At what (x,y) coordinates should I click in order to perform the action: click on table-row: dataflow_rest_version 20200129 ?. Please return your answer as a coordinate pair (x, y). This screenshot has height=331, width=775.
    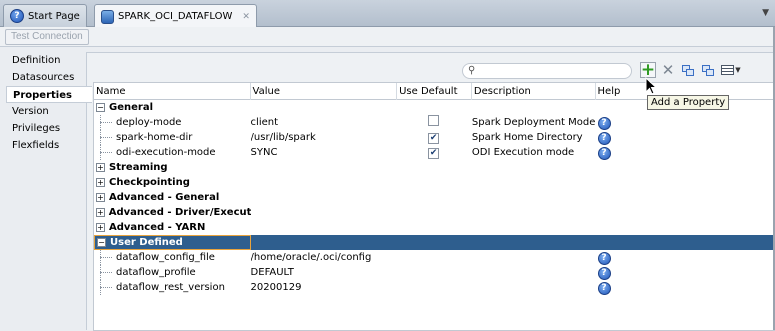
    Looking at the image, I should click on (434, 287).